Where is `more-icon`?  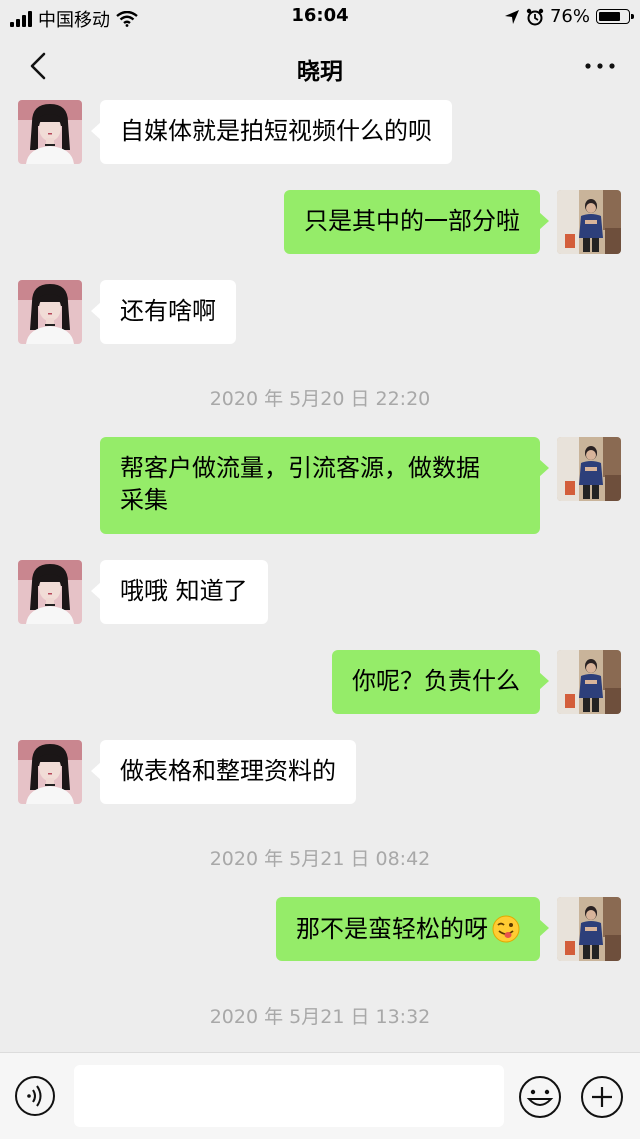
more-icon is located at coordinates (600, 66).